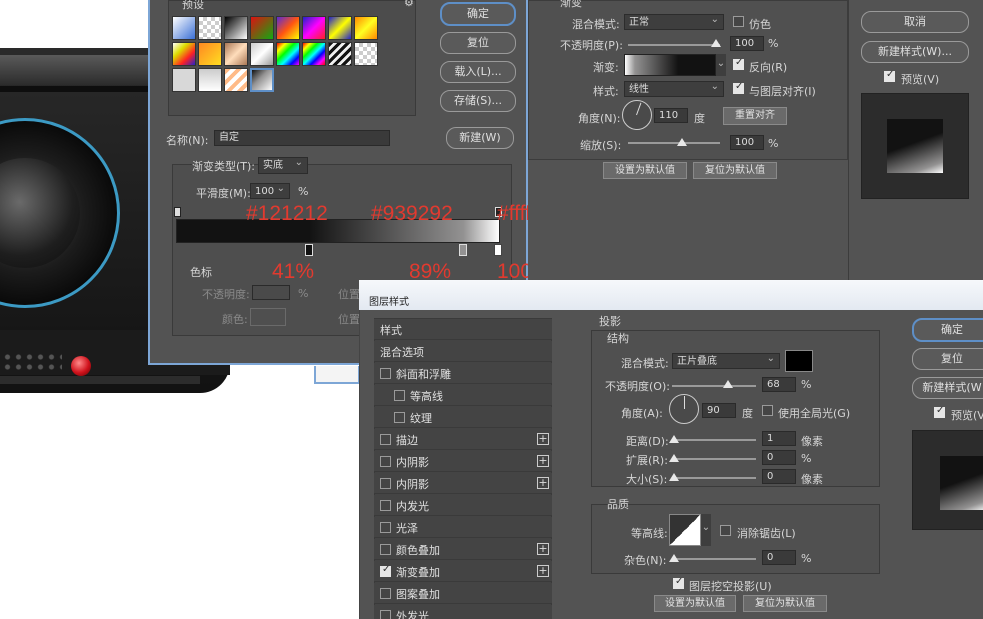  What do you see at coordinates (478, 43) in the screenshot?
I see `reset-button: 复位` at bounding box center [478, 43].